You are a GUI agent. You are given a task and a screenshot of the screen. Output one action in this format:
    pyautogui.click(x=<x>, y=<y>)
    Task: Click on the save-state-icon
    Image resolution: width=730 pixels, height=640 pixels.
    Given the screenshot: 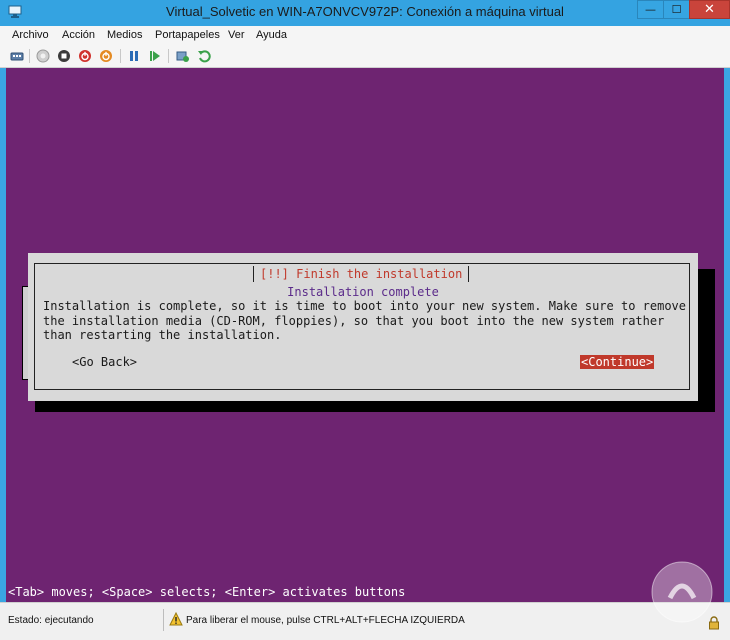 What is the action you would take?
    pyautogui.click(x=106, y=56)
    